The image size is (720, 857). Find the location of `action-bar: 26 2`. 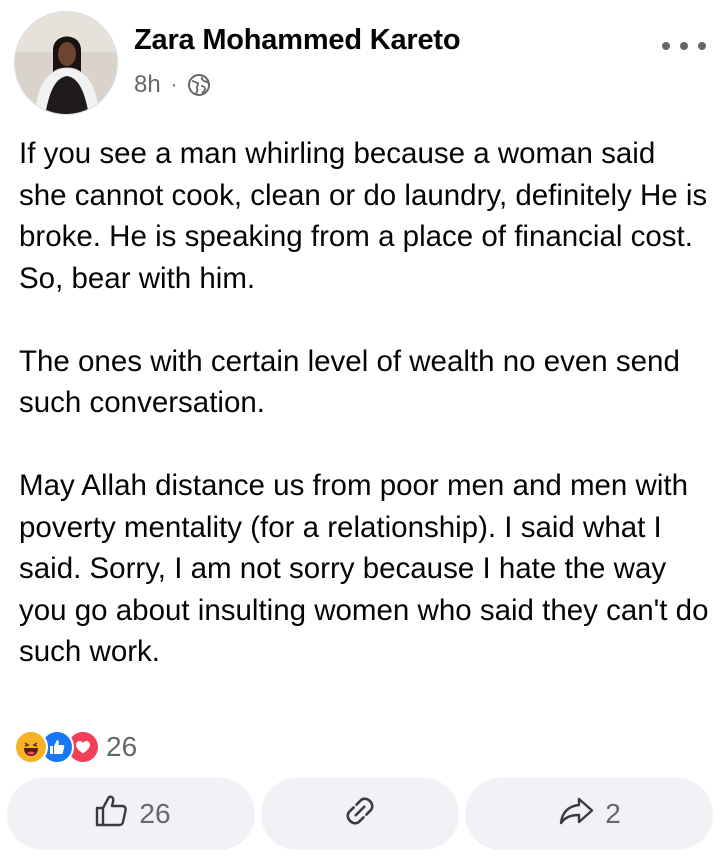

action-bar: 26 2 is located at coordinates (360, 814).